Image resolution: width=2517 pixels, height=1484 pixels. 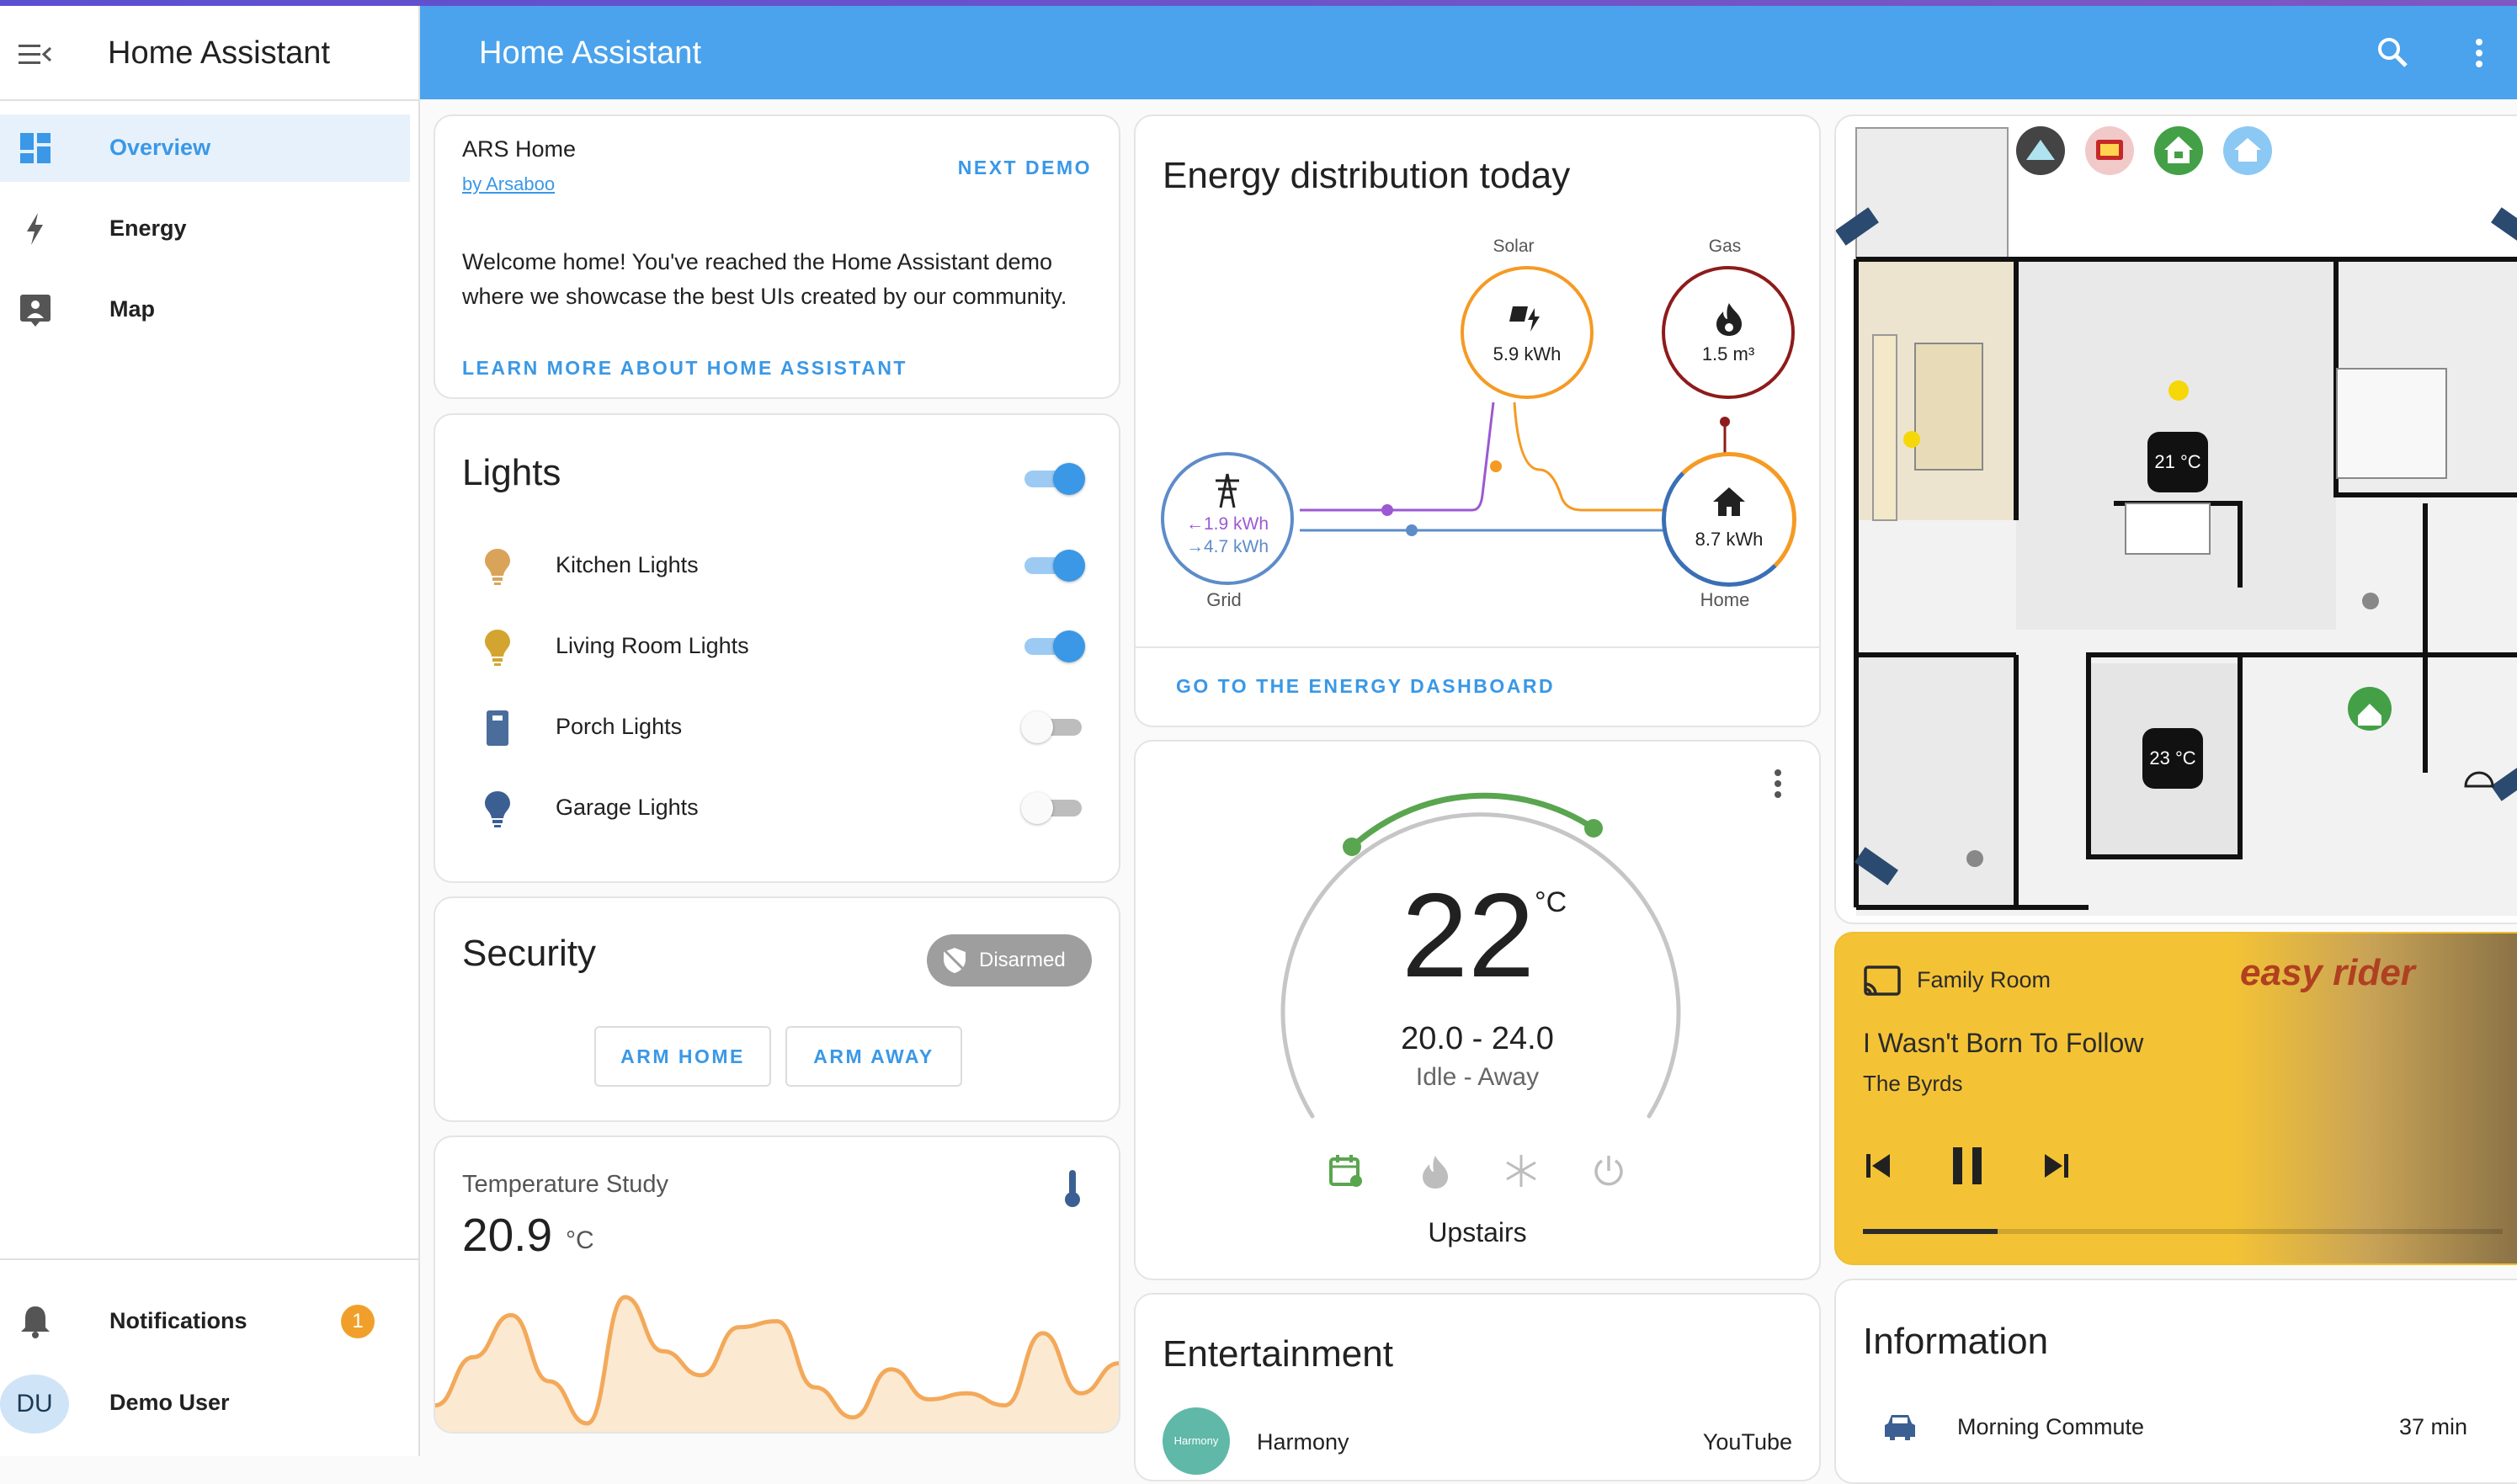 I want to click on sidebar-item-energy: Energy, so click(x=205, y=229).